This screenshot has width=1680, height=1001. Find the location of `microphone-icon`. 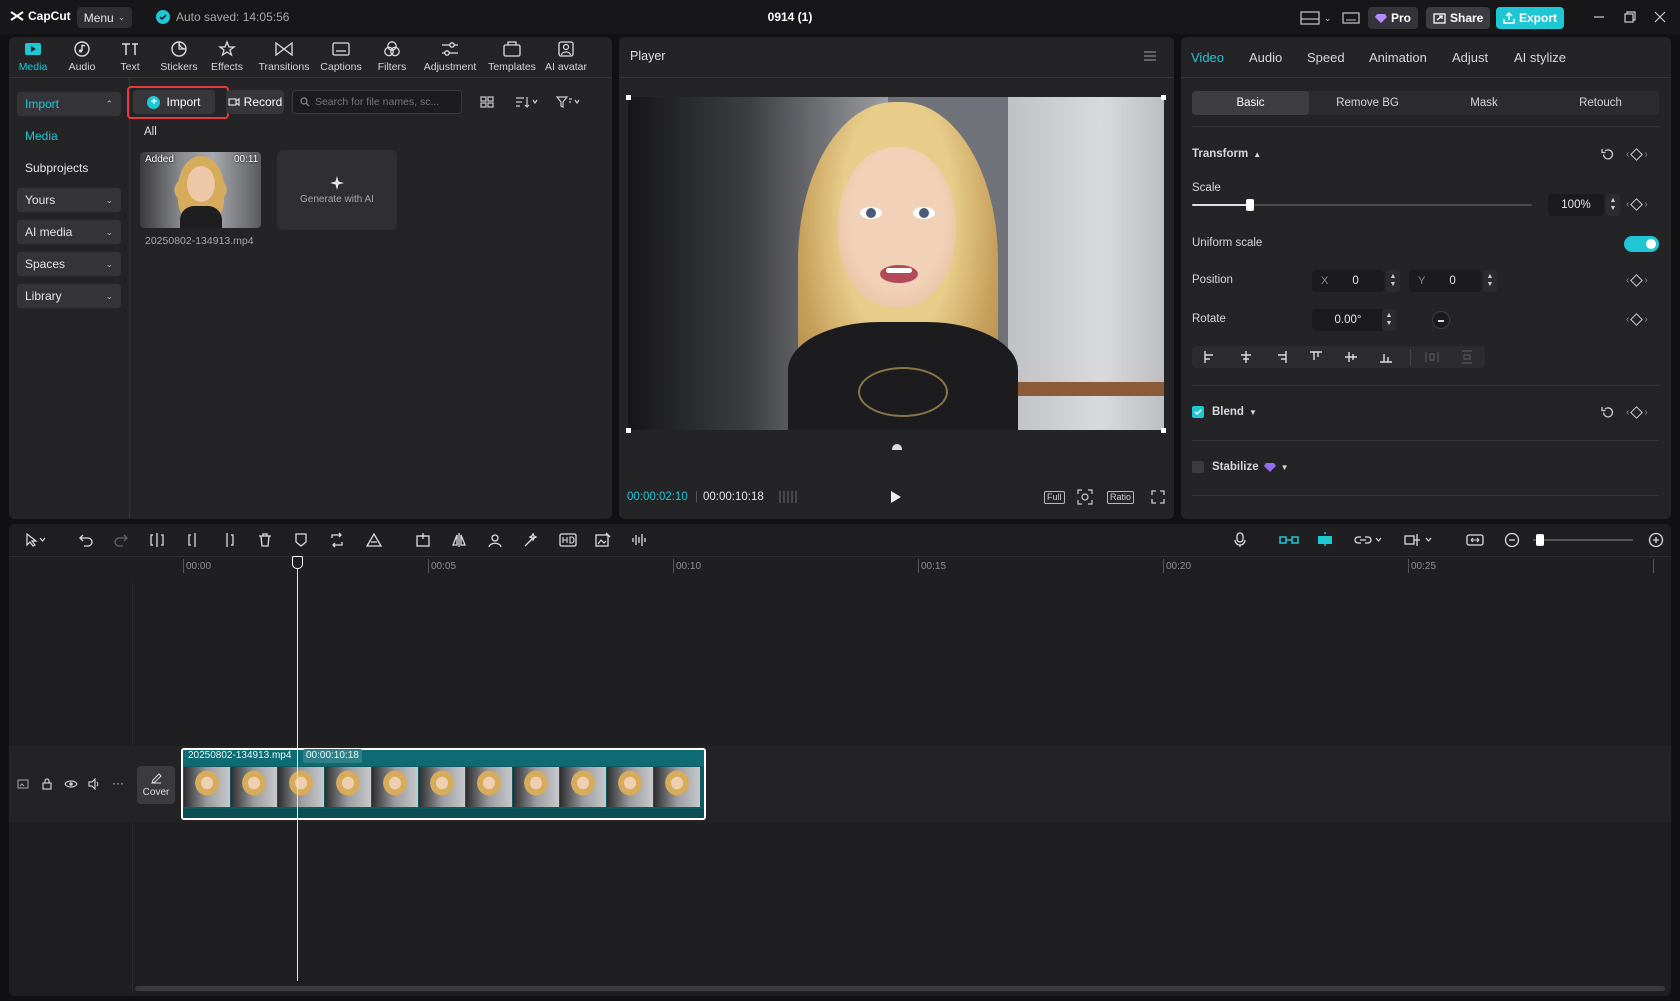

microphone-icon is located at coordinates (1240, 540).